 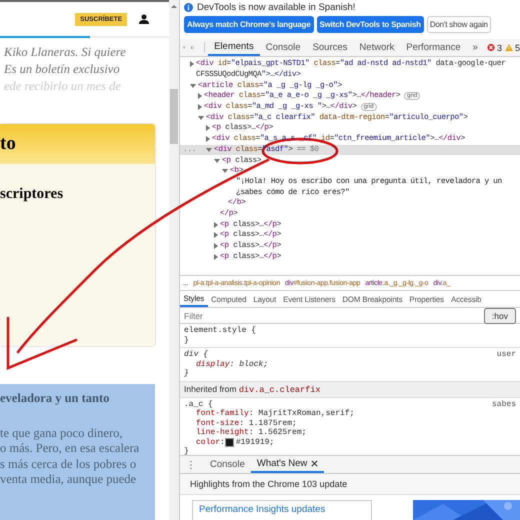 I want to click on infobar-button: Don't show again, so click(x=458, y=24).